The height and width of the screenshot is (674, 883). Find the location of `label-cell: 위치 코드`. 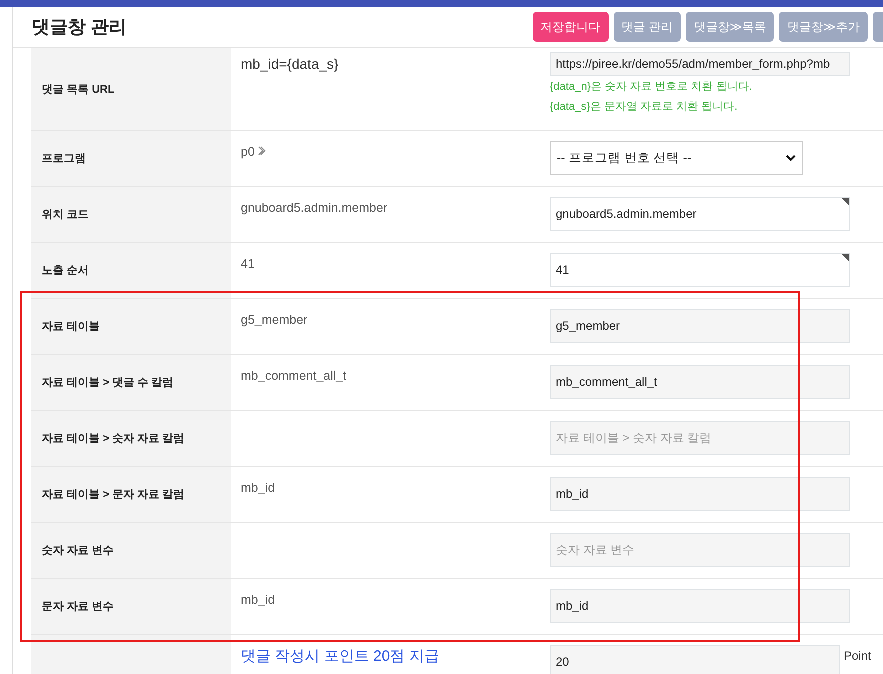

label-cell: 위치 코드 is located at coordinates (131, 214).